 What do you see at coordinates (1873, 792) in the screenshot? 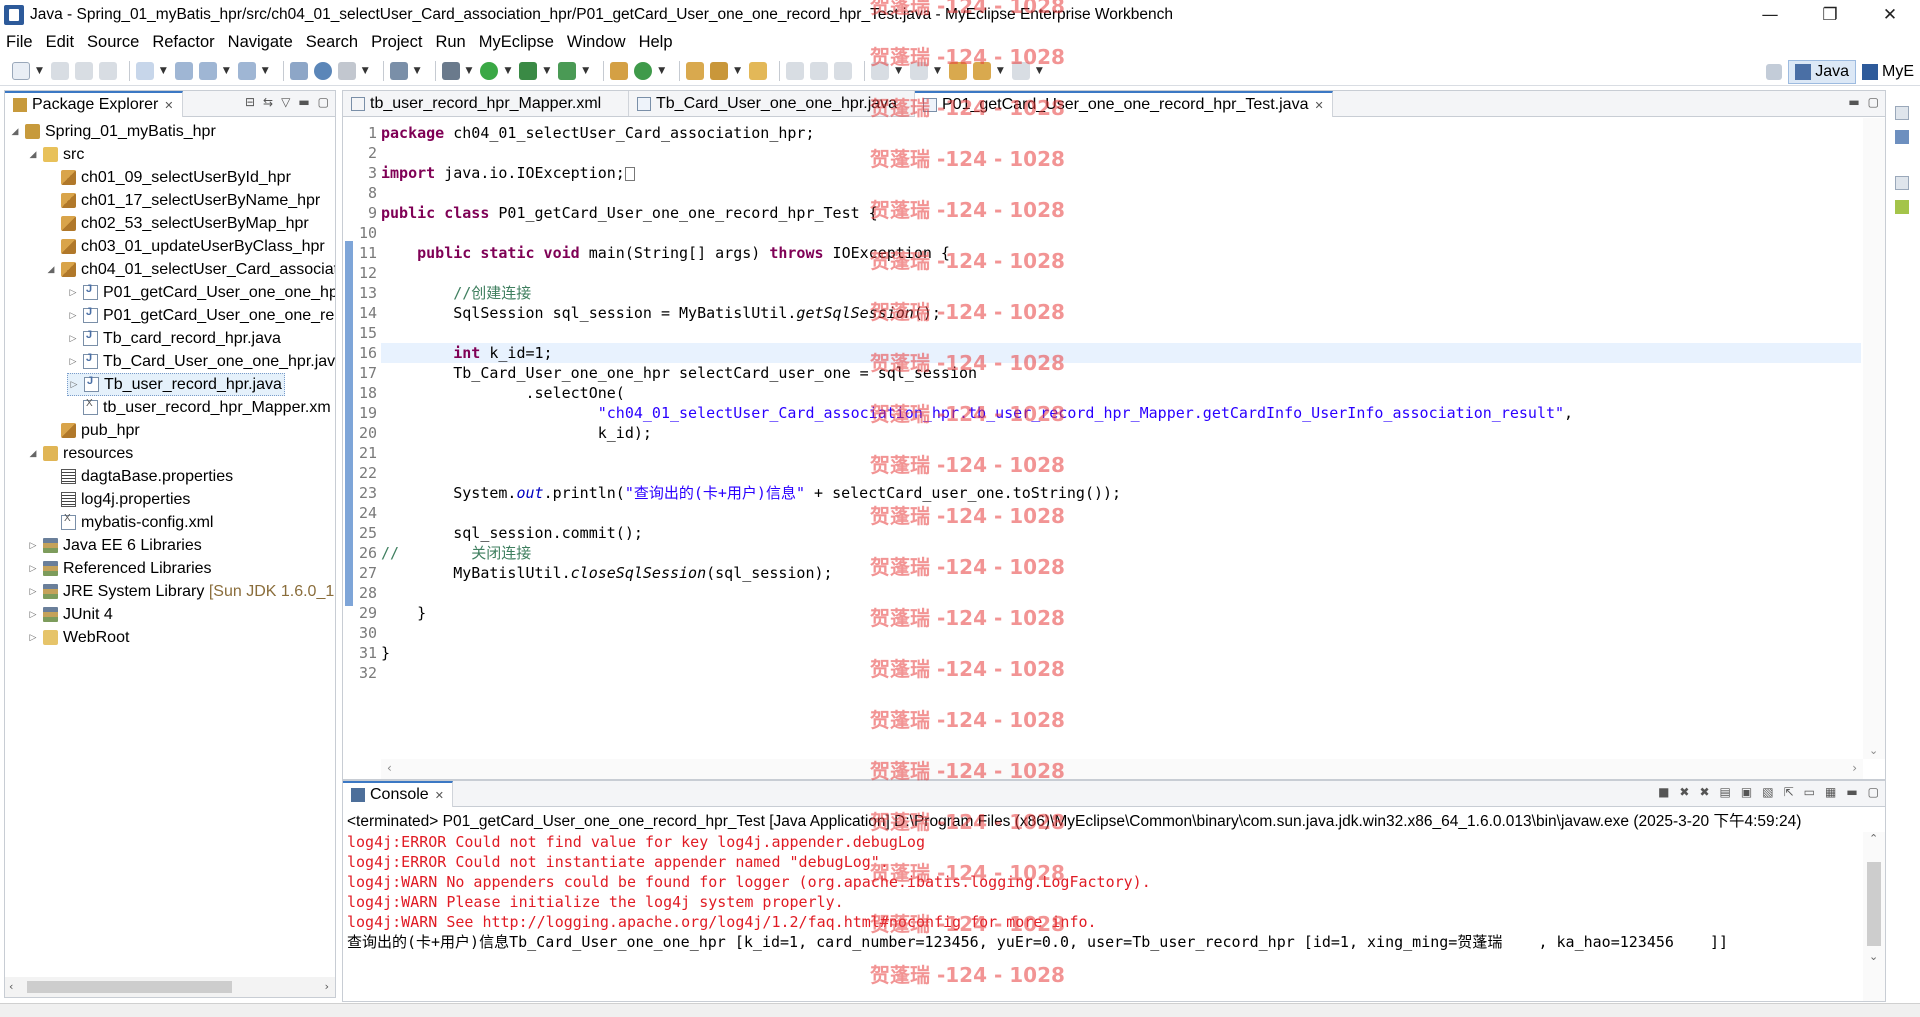
I see `maximize-view-icon: ▢` at bounding box center [1873, 792].